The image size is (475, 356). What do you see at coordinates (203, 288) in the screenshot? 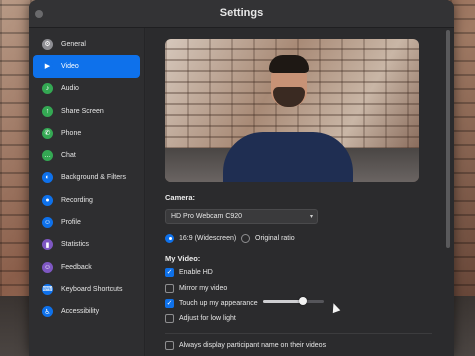
I see `mirror-video-label: Mirror my video` at bounding box center [203, 288].